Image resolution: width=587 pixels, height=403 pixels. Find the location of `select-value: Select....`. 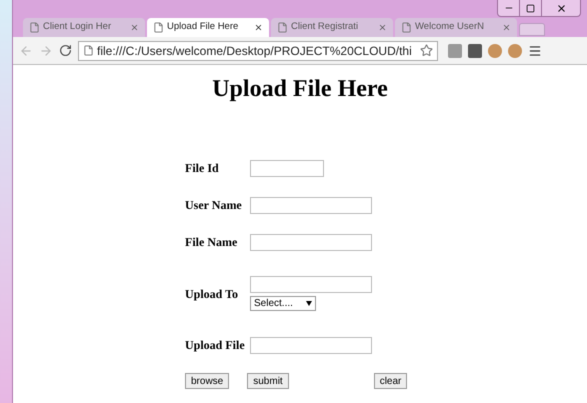

select-value: Select.... is located at coordinates (273, 304).